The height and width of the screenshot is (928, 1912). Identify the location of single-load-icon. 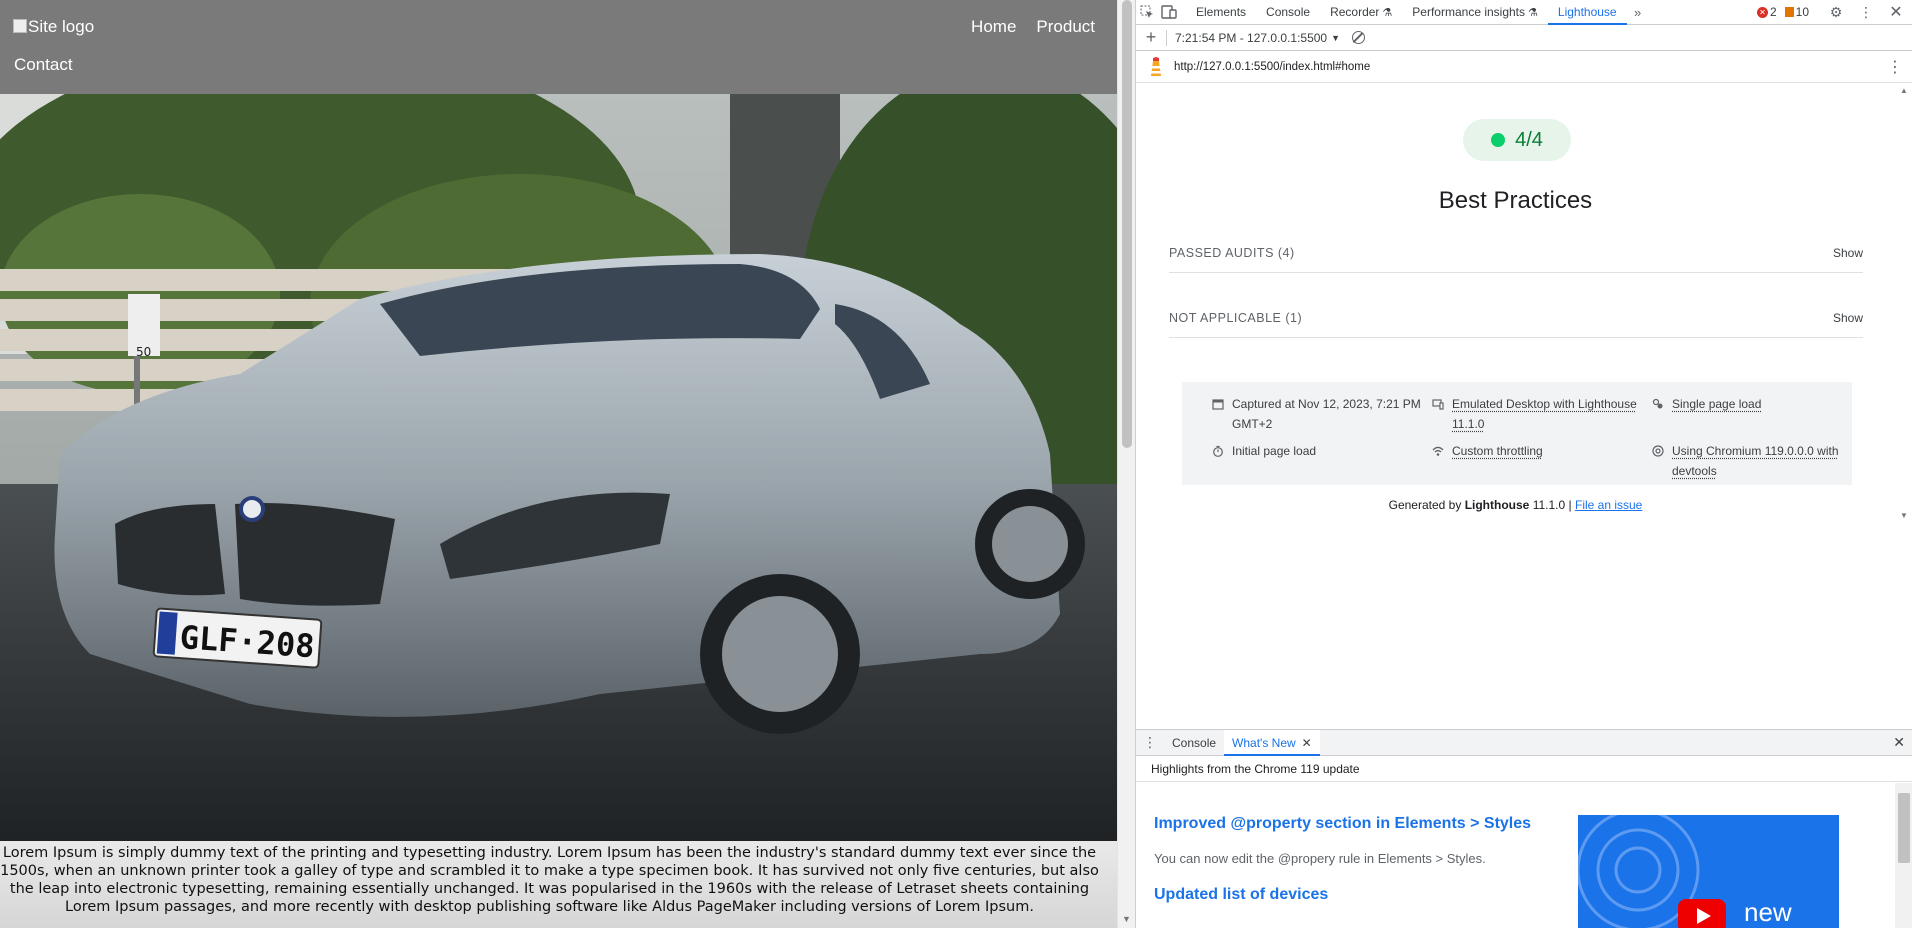
(1658, 404).